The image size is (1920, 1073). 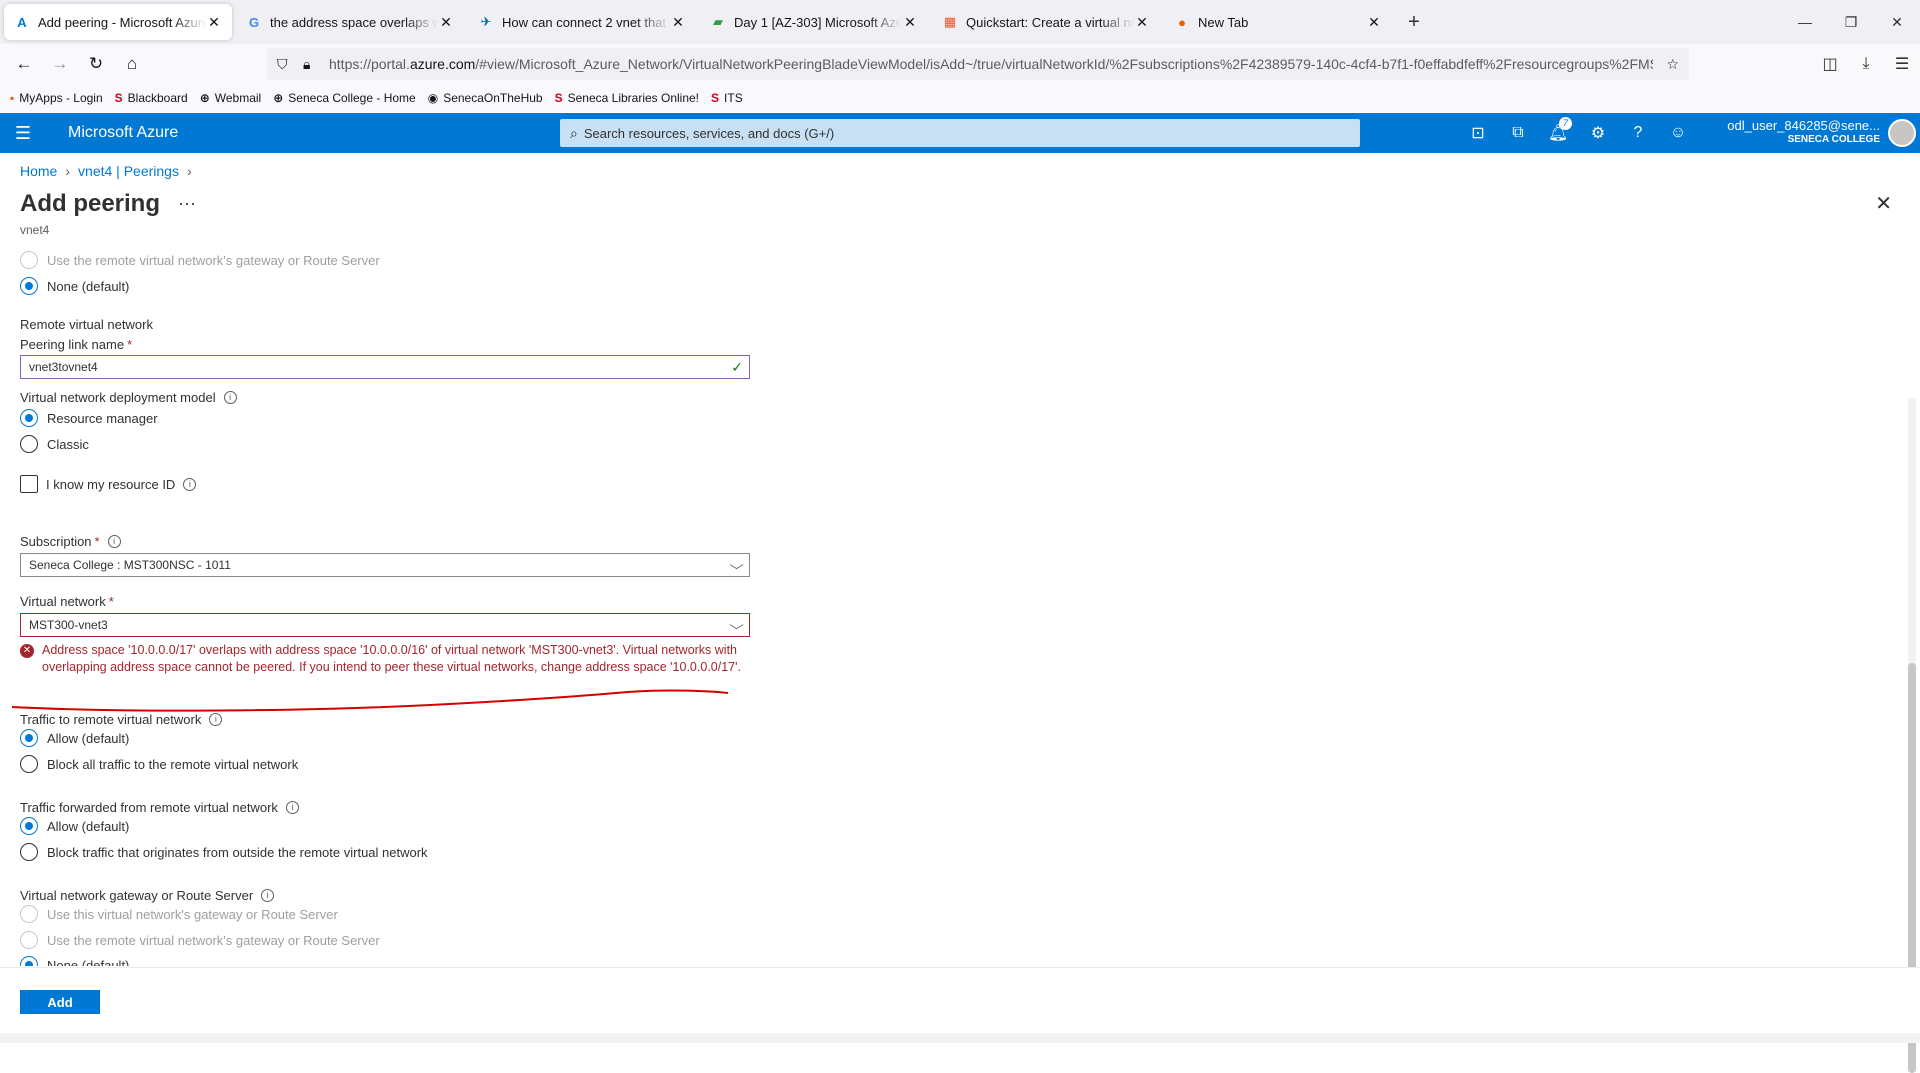 What do you see at coordinates (60, 64) in the screenshot?
I see `forward-arrow-icon: →` at bounding box center [60, 64].